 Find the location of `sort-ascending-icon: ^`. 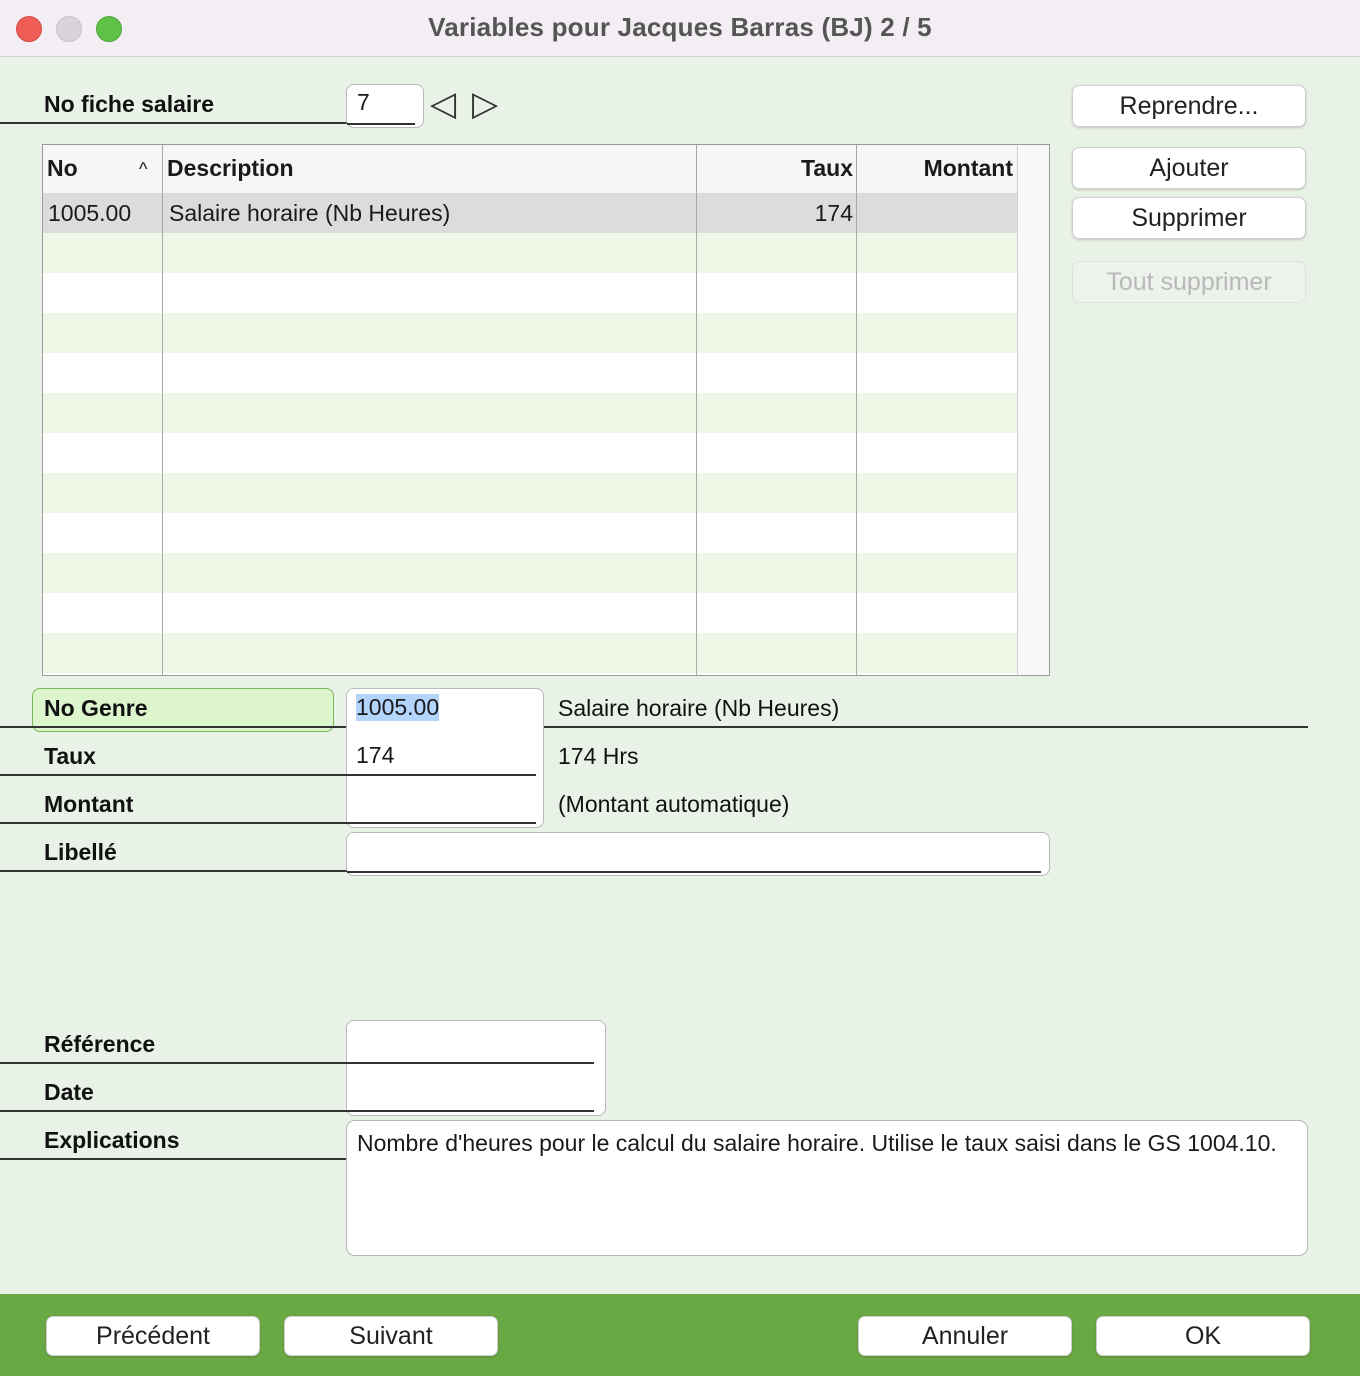

sort-ascending-icon: ^ is located at coordinates (143, 169).